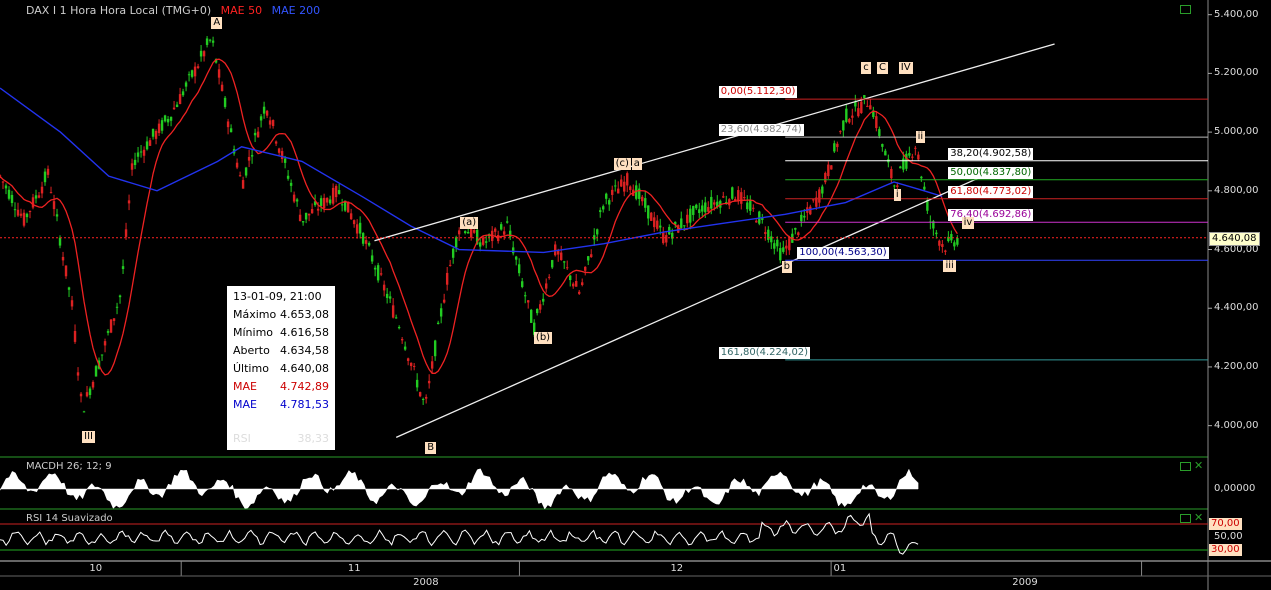 Image resolution: width=1271 pixels, height=590 pixels. What do you see at coordinates (241, 10) in the screenshot?
I see `mae50-label: MAE 50` at bounding box center [241, 10].